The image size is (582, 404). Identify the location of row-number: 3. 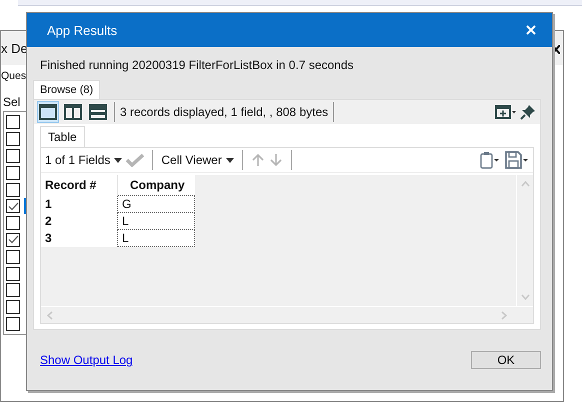
(48, 238).